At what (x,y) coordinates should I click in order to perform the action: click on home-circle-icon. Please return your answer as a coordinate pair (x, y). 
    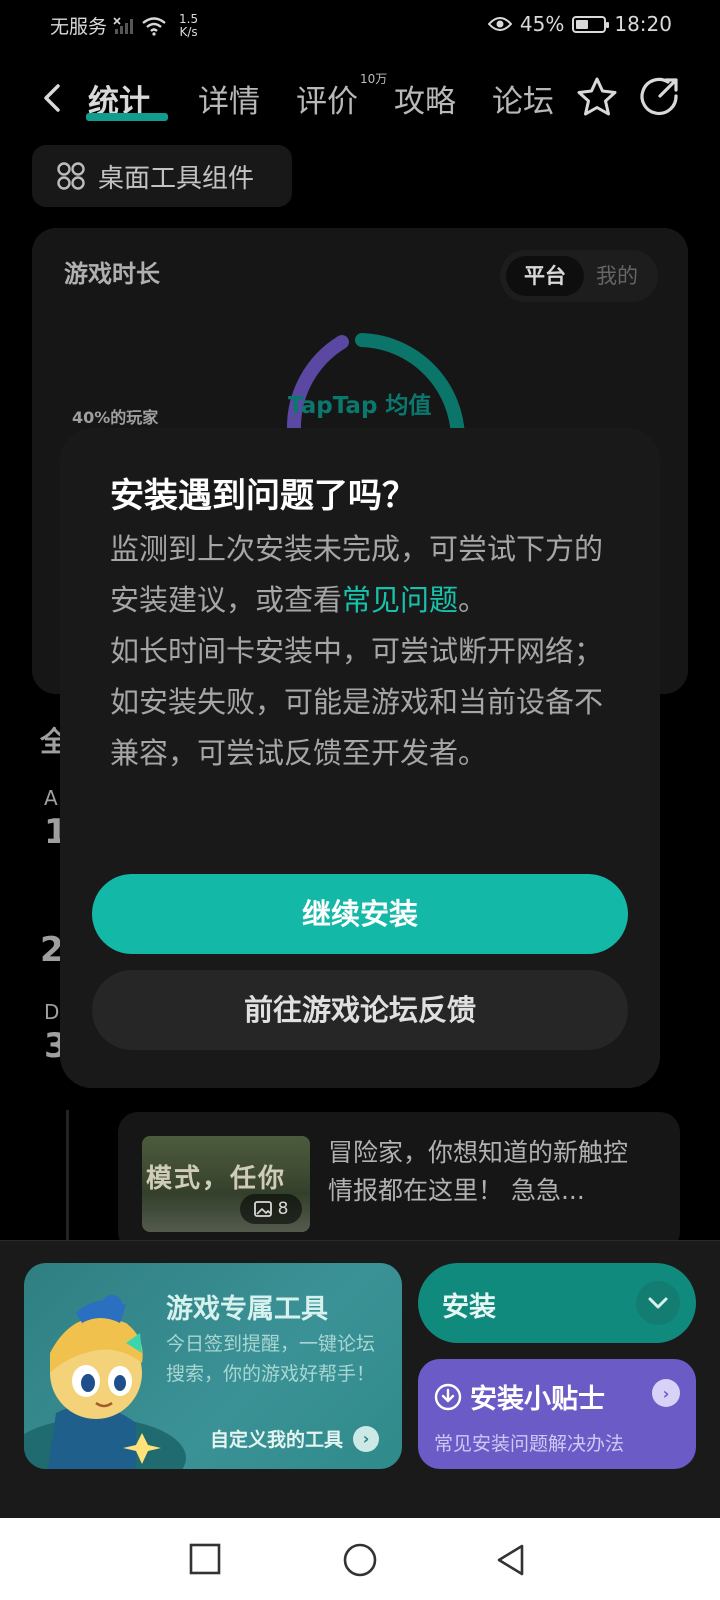
    Looking at the image, I should click on (360, 1560).